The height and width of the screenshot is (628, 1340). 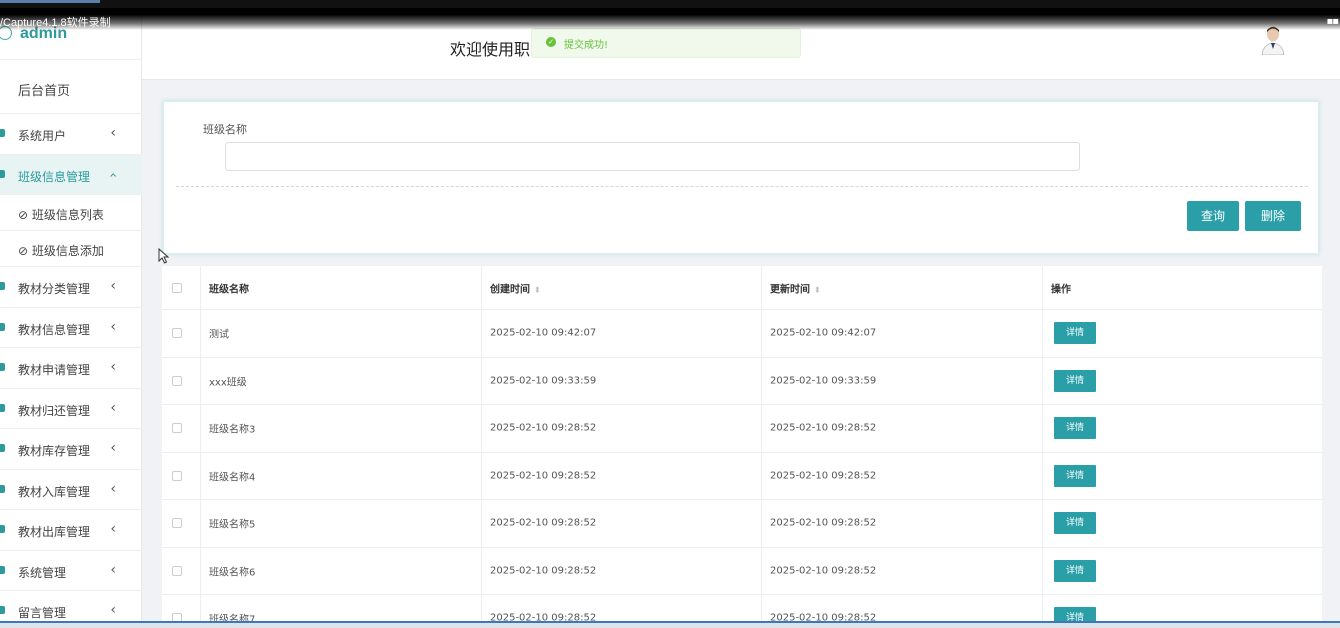 I want to click on success-check-icon: ✓, so click(x=551, y=42).